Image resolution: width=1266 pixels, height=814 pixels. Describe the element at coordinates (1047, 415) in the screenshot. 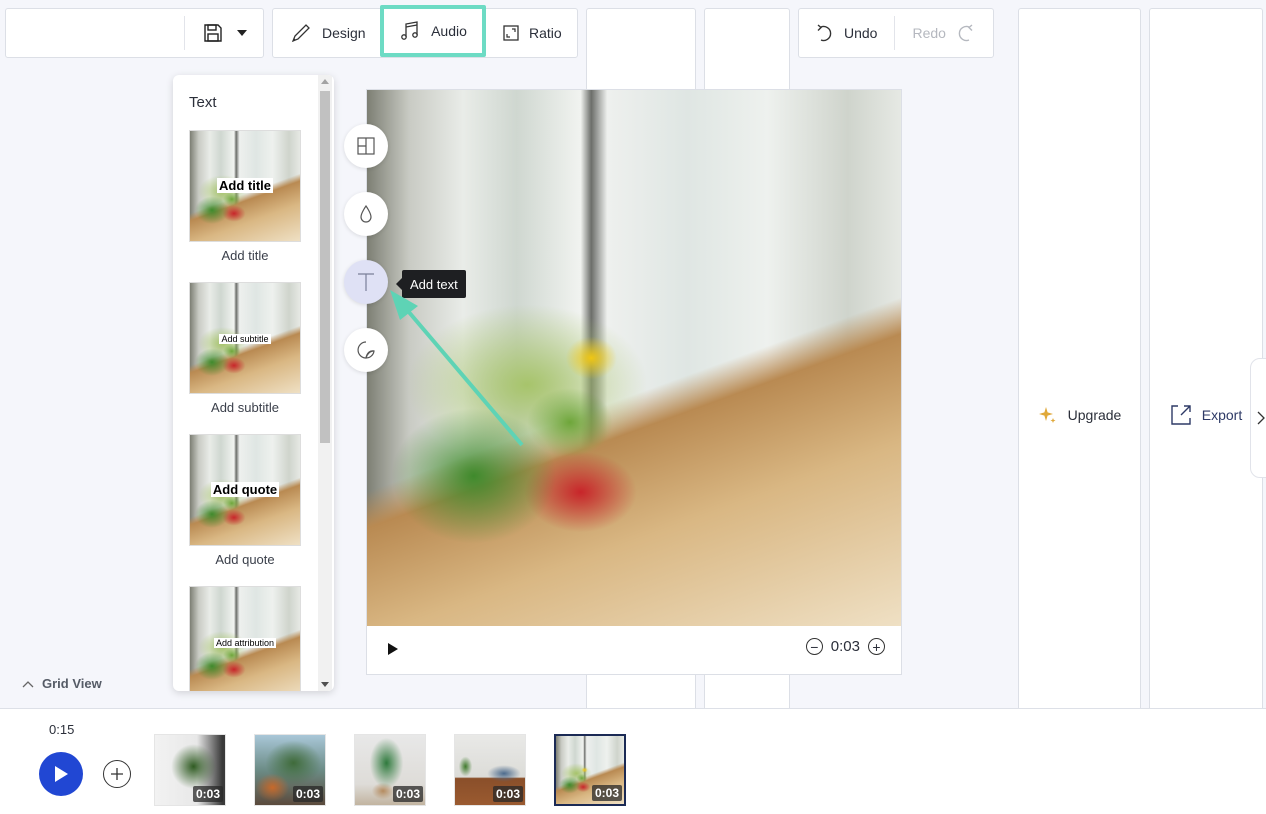

I see `sparkle-icon` at that location.